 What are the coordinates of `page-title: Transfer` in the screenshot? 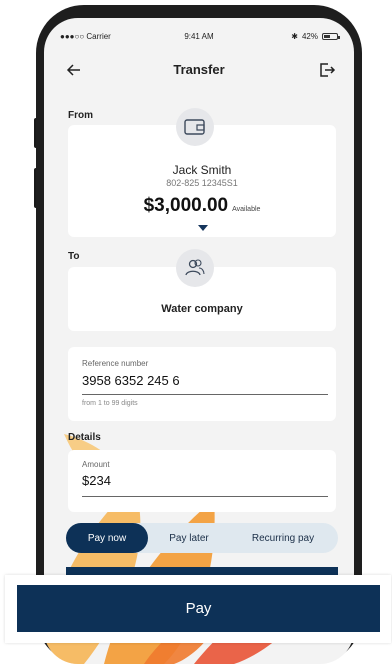 It's located at (199, 69).